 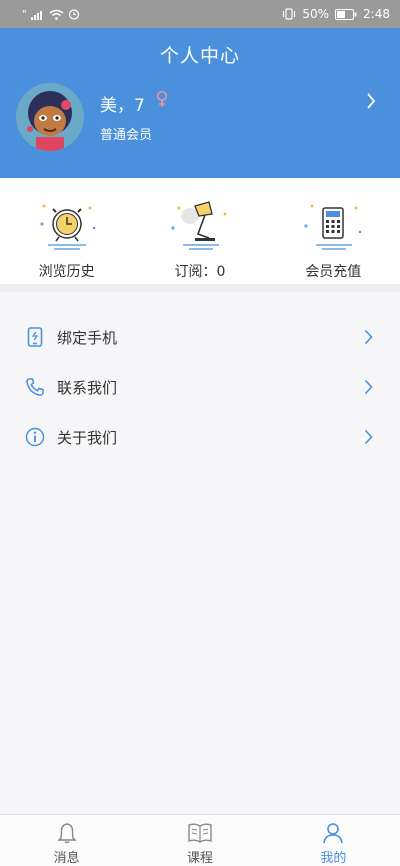 I want to click on status-time: 2:48, so click(x=376, y=14).